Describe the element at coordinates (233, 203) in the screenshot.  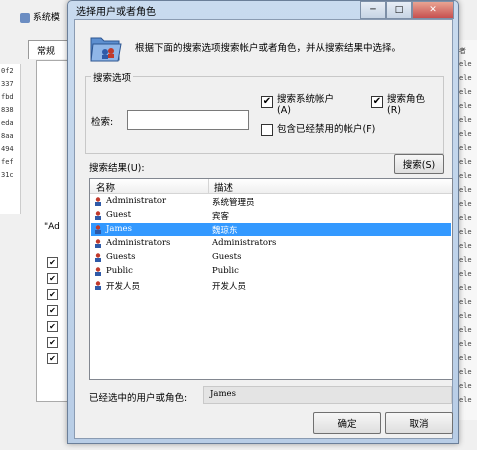
I see `result-row-description: 系统管理员` at that location.